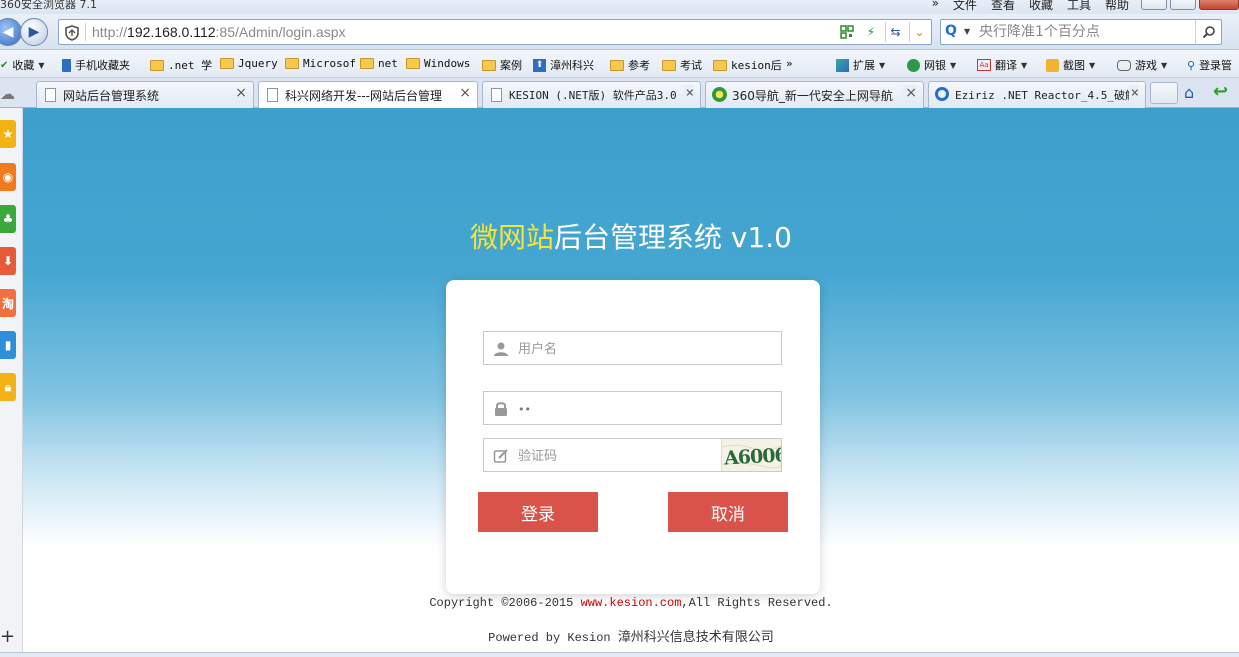 The width and height of the screenshot is (1239, 657). I want to click on fav-item-cases: 案例, so click(502, 65).